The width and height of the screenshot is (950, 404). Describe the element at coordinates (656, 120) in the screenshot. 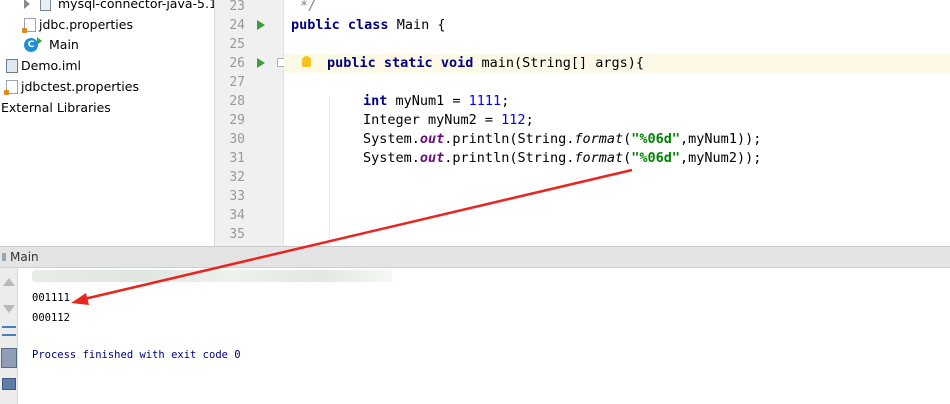

I see `code-line-29: Integer myNum2 = 112;` at that location.